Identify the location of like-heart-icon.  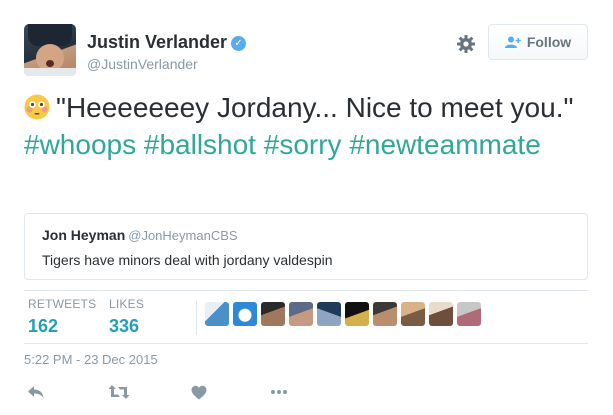
(199, 392).